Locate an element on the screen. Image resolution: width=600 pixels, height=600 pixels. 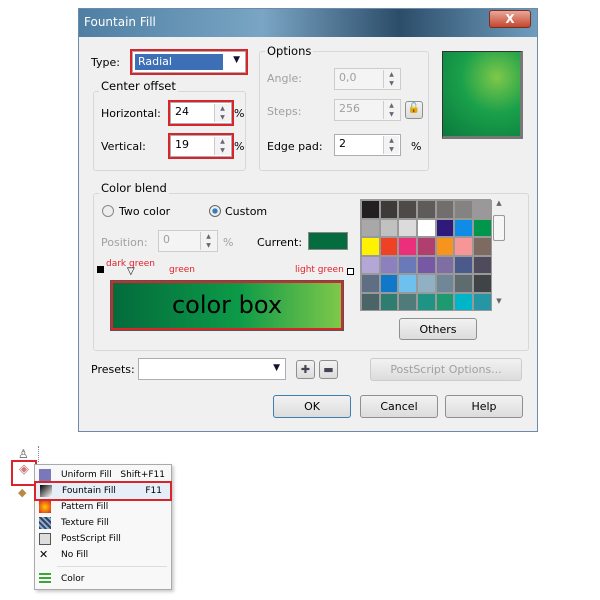
outline-tool-icon: ♙ is located at coordinates (23, 454).